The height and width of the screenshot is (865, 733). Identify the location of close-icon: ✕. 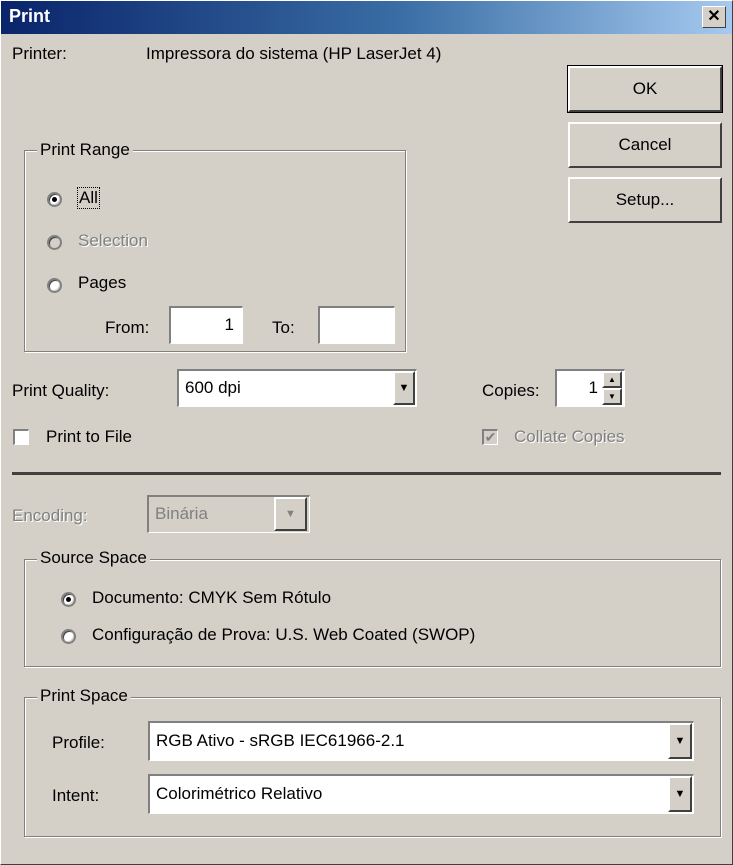
(714, 16).